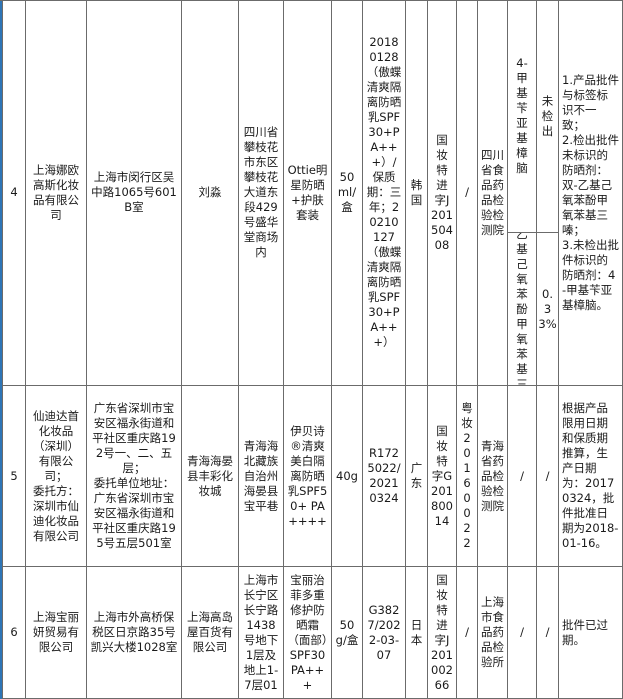 This screenshot has height=699, width=623. Describe the element at coordinates (347, 633) in the screenshot. I see `spec-cell: 50g/盒` at that location.